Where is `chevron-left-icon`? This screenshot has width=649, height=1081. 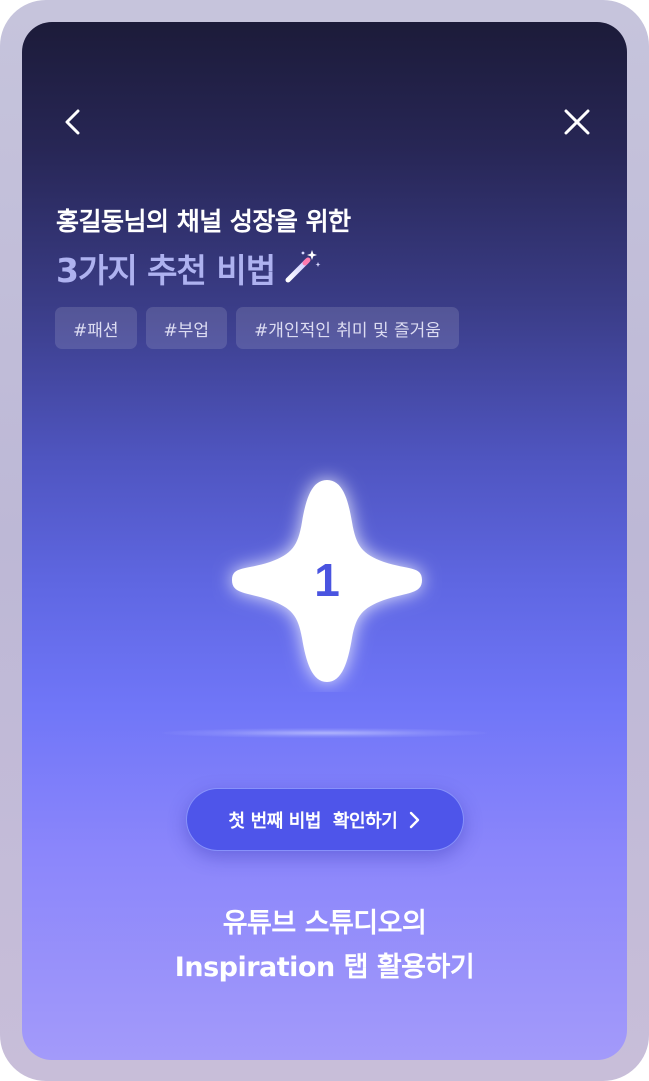 chevron-left-icon is located at coordinates (72, 122).